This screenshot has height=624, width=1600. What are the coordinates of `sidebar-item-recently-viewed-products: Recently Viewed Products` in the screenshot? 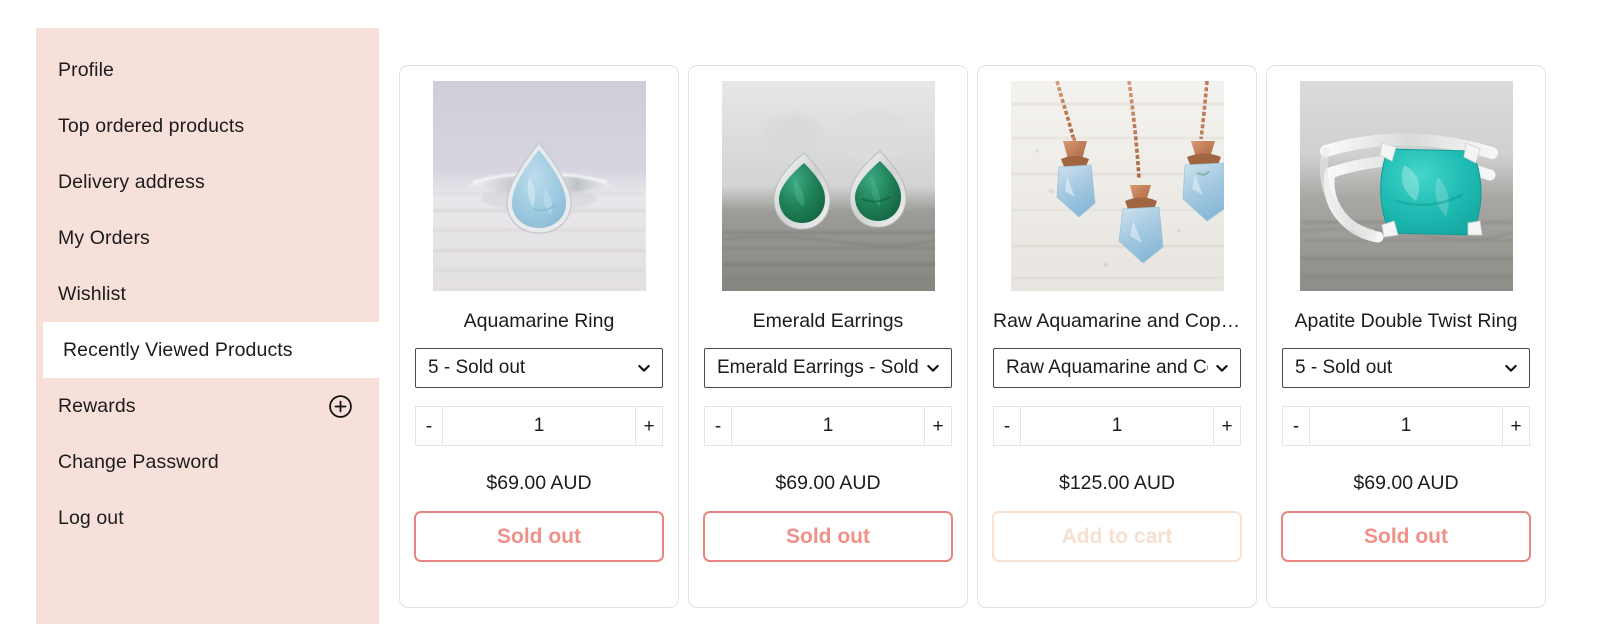 It's located at (211, 350).